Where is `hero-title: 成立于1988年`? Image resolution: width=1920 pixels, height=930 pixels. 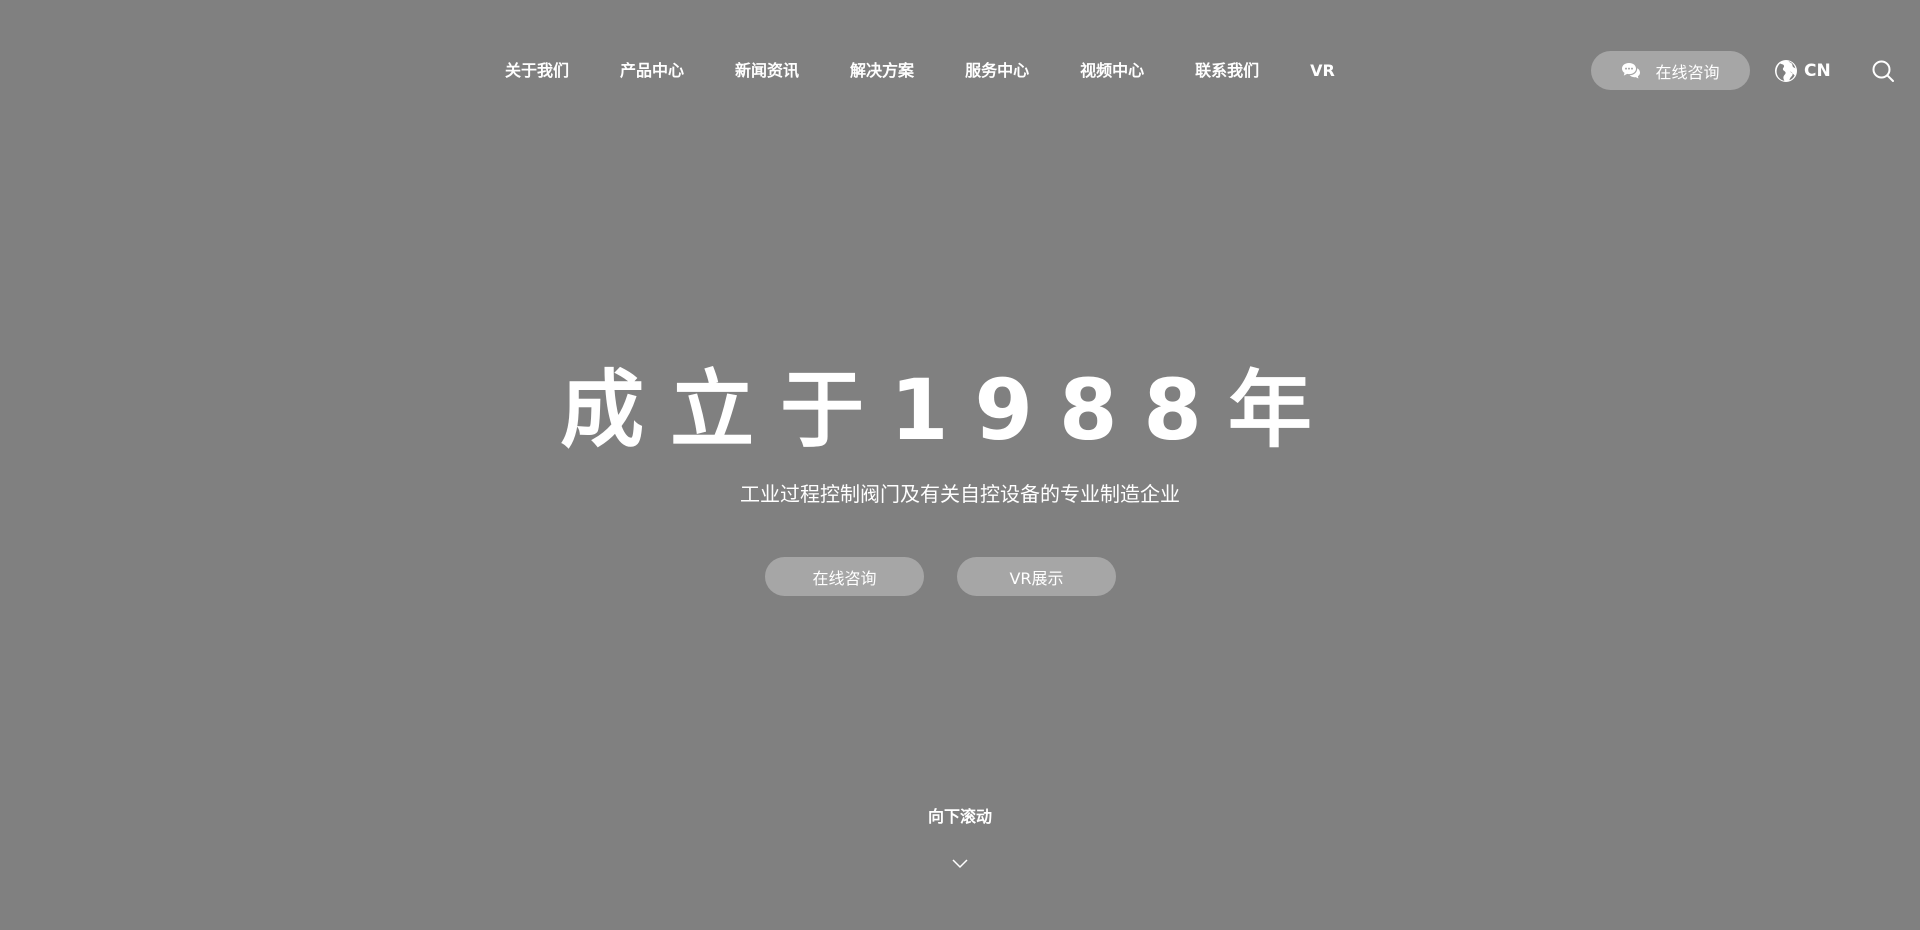
hero-title: 成立于1988年 is located at coordinates (960, 410).